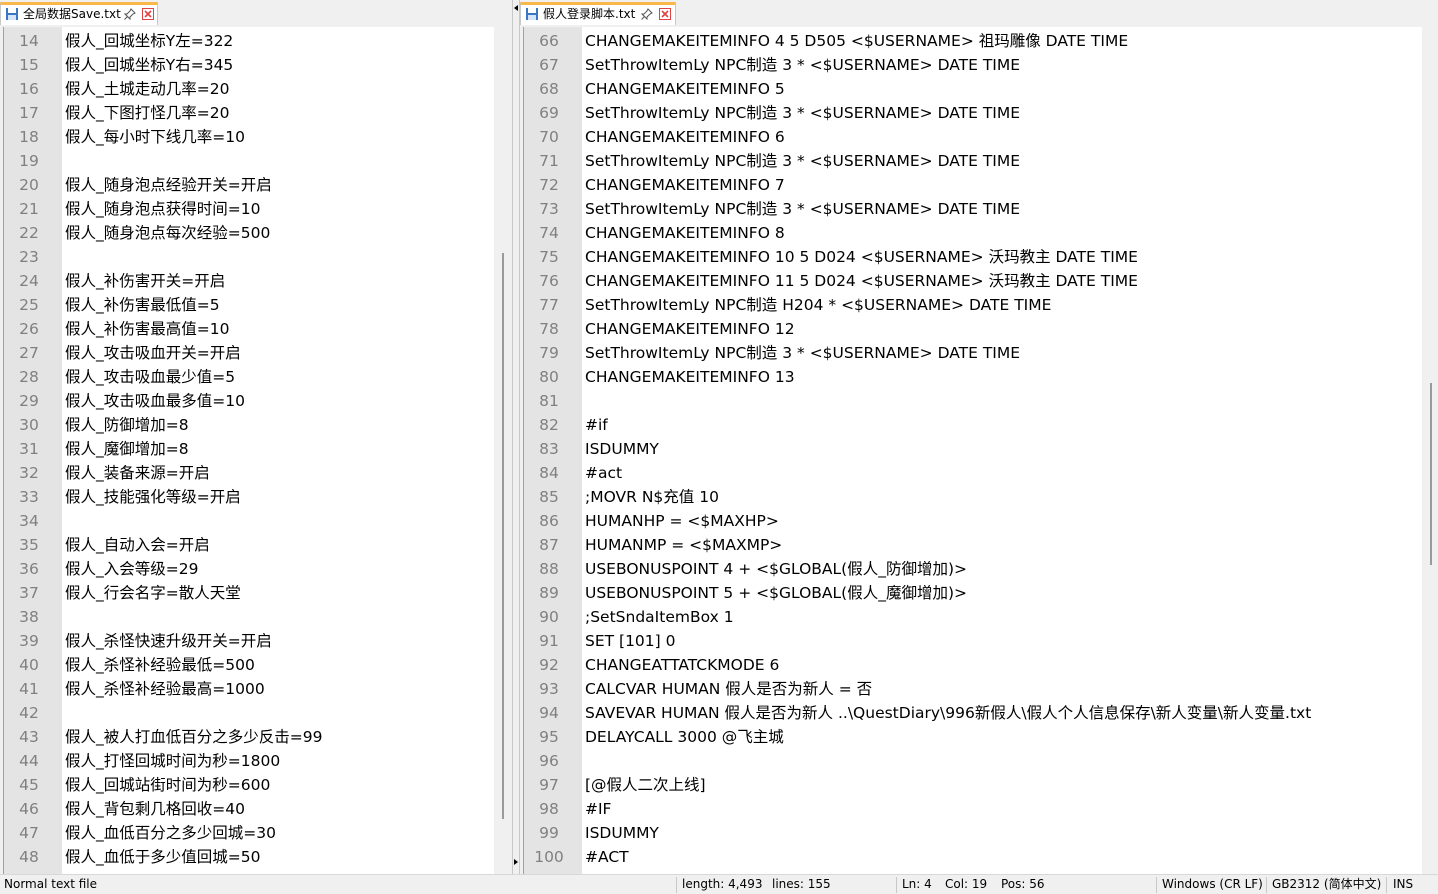  I want to click on status-encoding: GB2312 (简体中文), so click(1326, 884).